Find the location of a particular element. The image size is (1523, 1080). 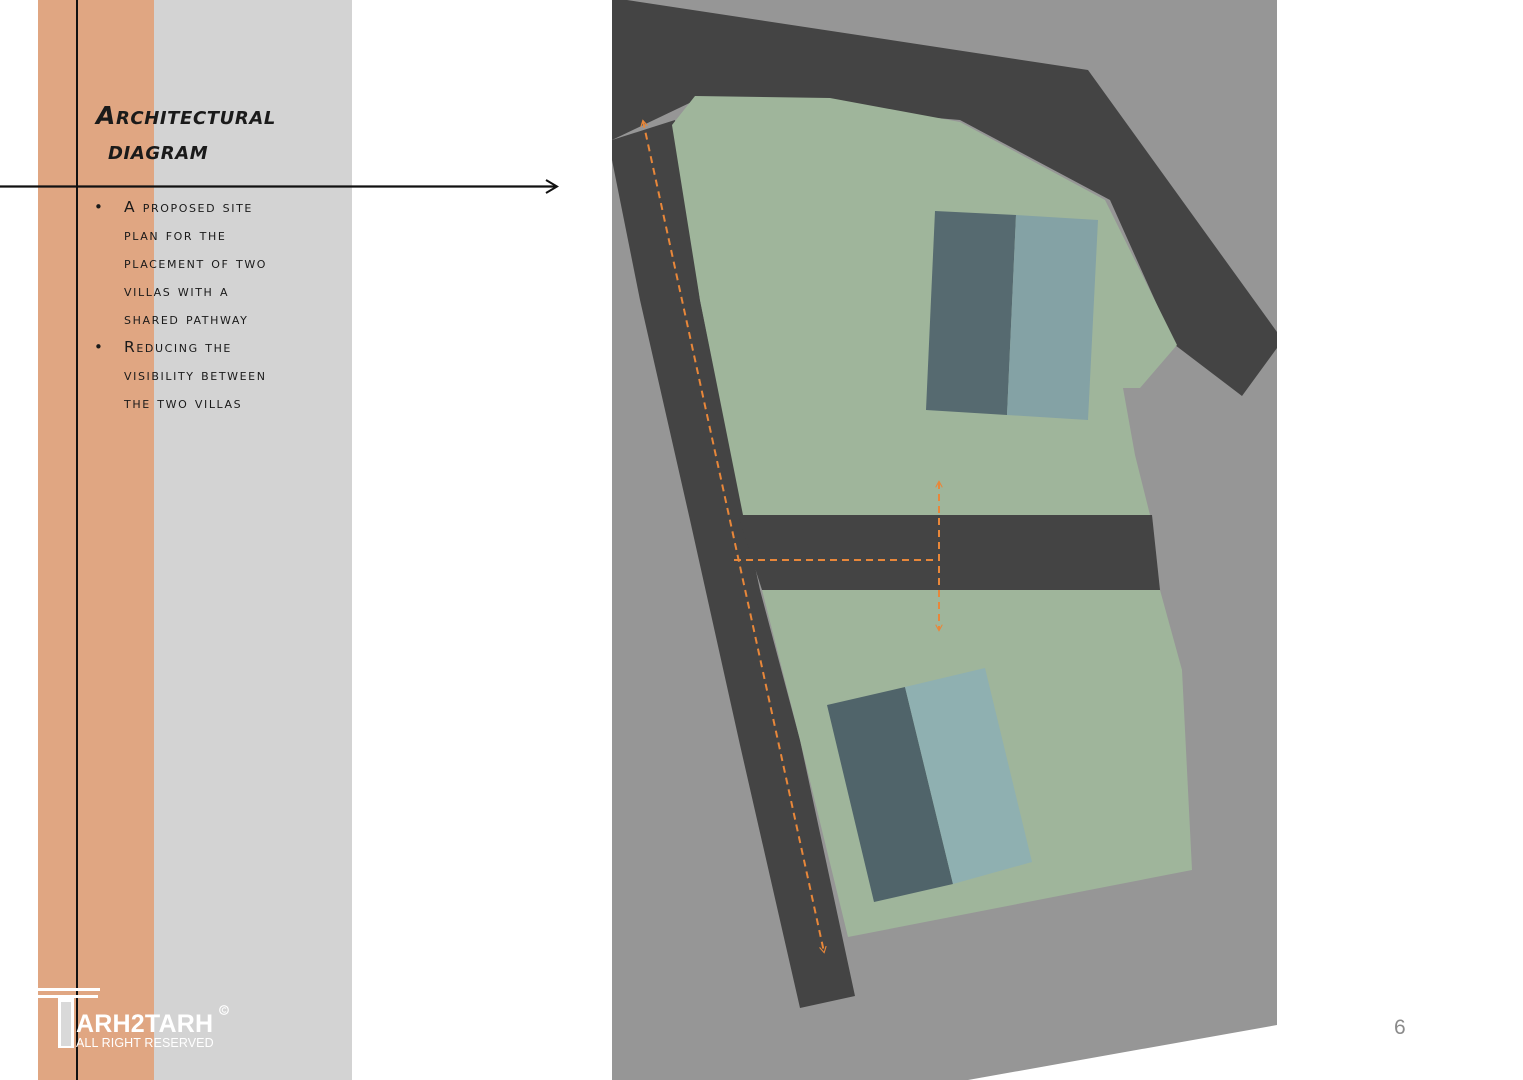

bullet-line: the two villas is located at coordinates (183, 403).